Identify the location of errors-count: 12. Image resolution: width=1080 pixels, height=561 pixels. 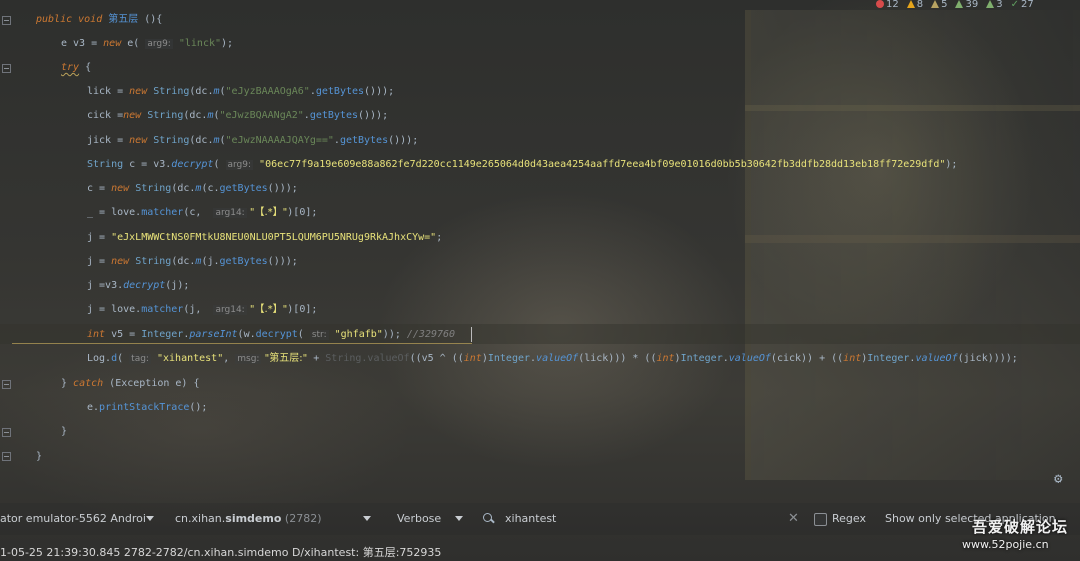
(887, 6).